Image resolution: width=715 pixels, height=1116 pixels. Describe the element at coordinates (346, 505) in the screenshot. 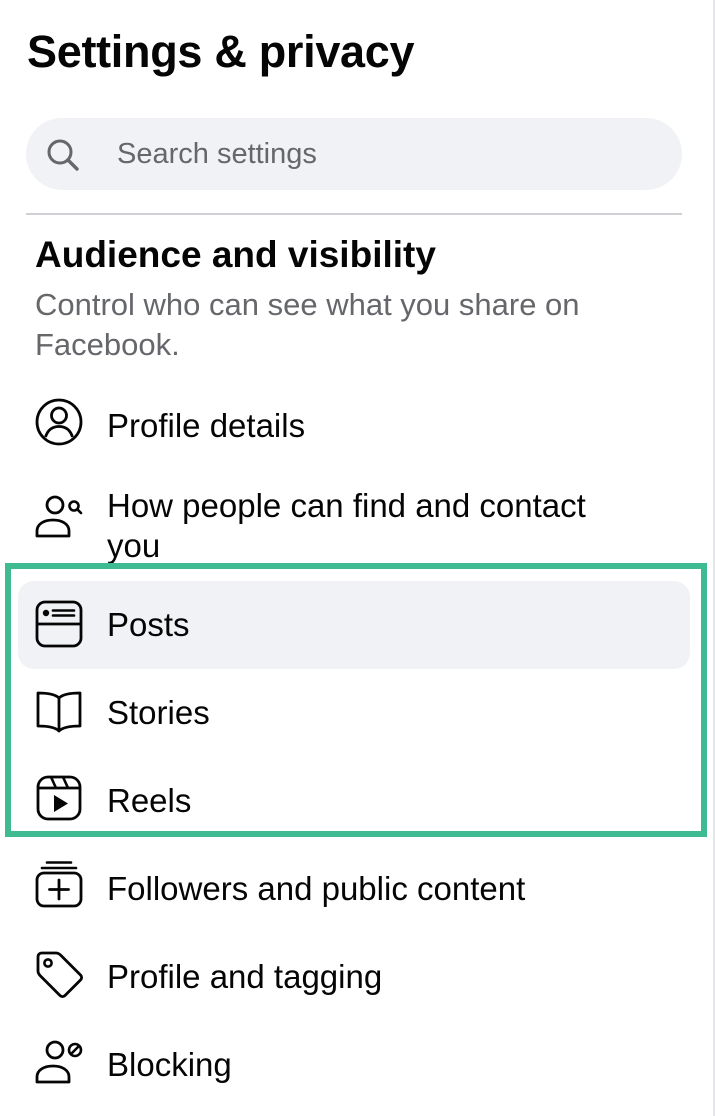

I see `menu-label: How people can find and contact` at that location.